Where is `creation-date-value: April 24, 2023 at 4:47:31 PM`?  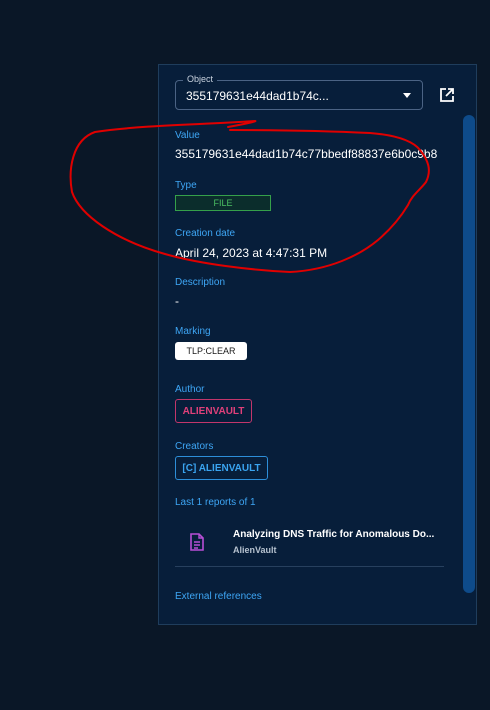 creation-date-value: April 24, 2023 at 4:47:31 PM is located at coordinates (251, 253).